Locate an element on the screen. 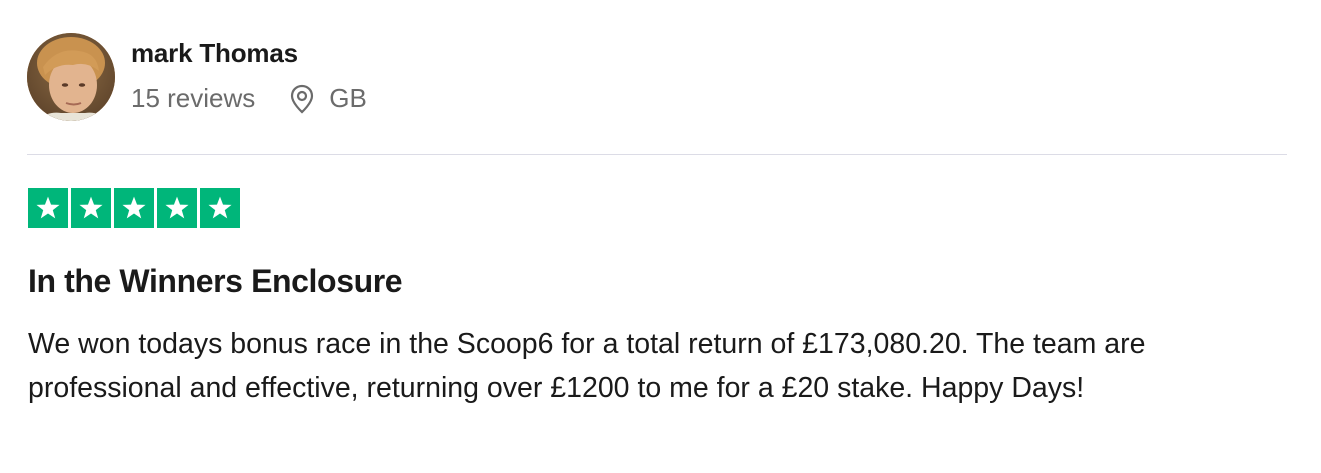  location-pin-icon is located at coordinates (302, 99).